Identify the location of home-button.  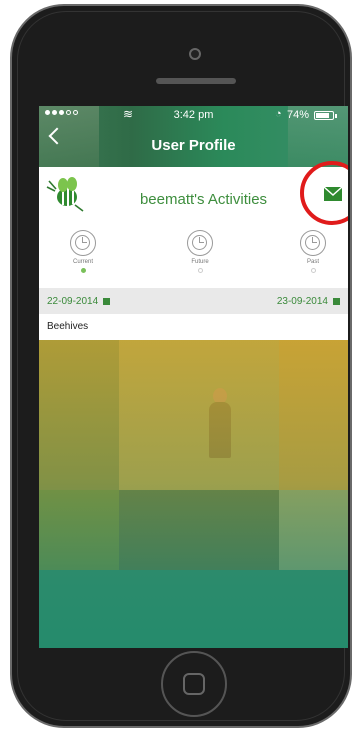
(194, 684).